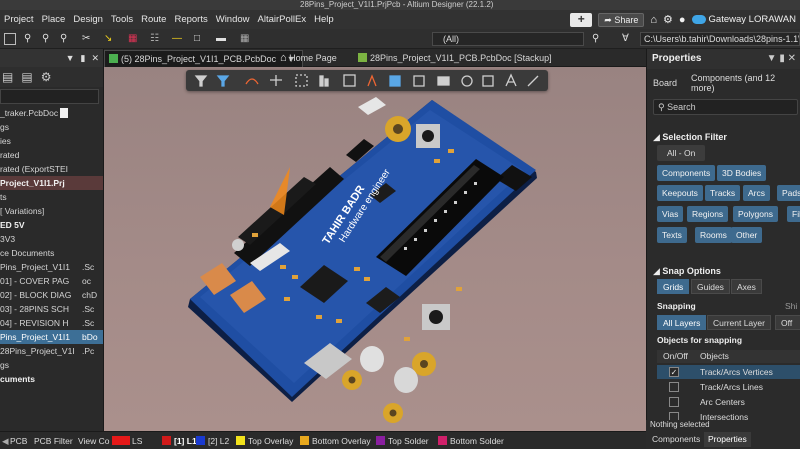 This screenshot has height=449, width=800. Describe the element at coordinates (674, 372) in the screenshot. I see `snap-object-checkbox: ✓` at that location.